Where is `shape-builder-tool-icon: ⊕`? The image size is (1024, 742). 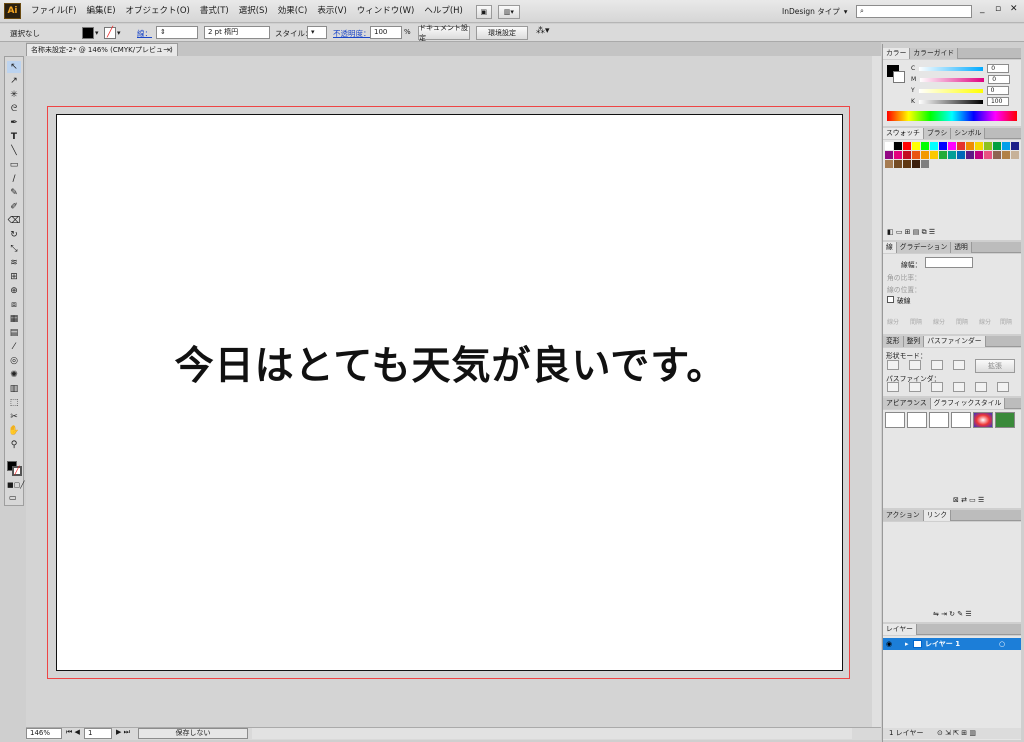
shape-builder-tool-icon: ⊕ is located at coordinates (14, 291).